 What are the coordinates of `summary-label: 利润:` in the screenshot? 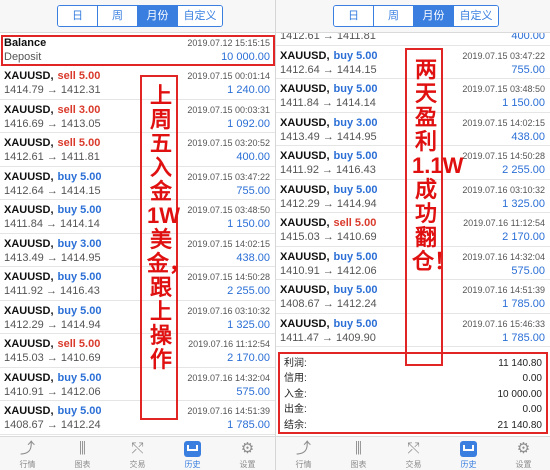 It's located at (295, 363).